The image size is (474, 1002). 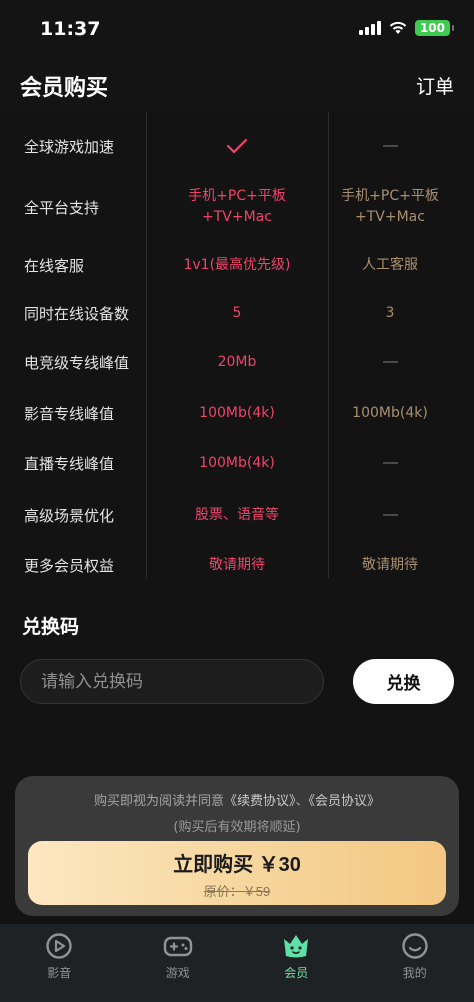 I want to click on tab-videos: 影音, so click(x=59, y=963).